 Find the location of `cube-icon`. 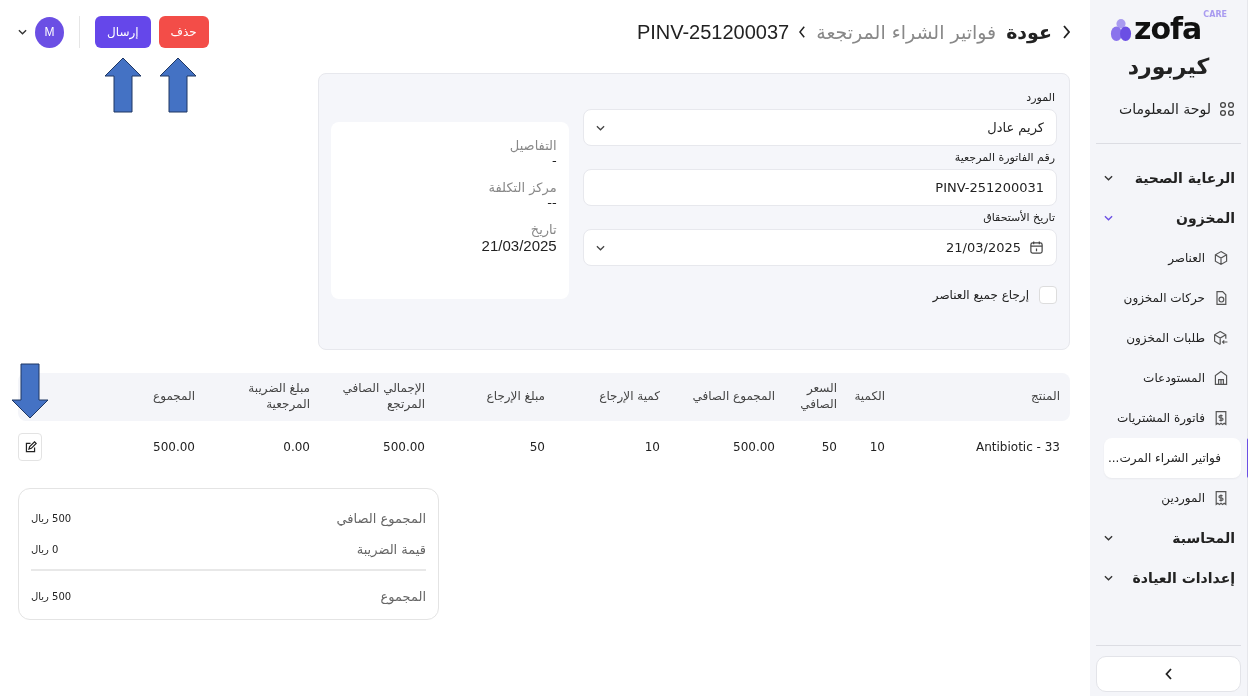

cube-icon is located at coordinates (1221, 258).